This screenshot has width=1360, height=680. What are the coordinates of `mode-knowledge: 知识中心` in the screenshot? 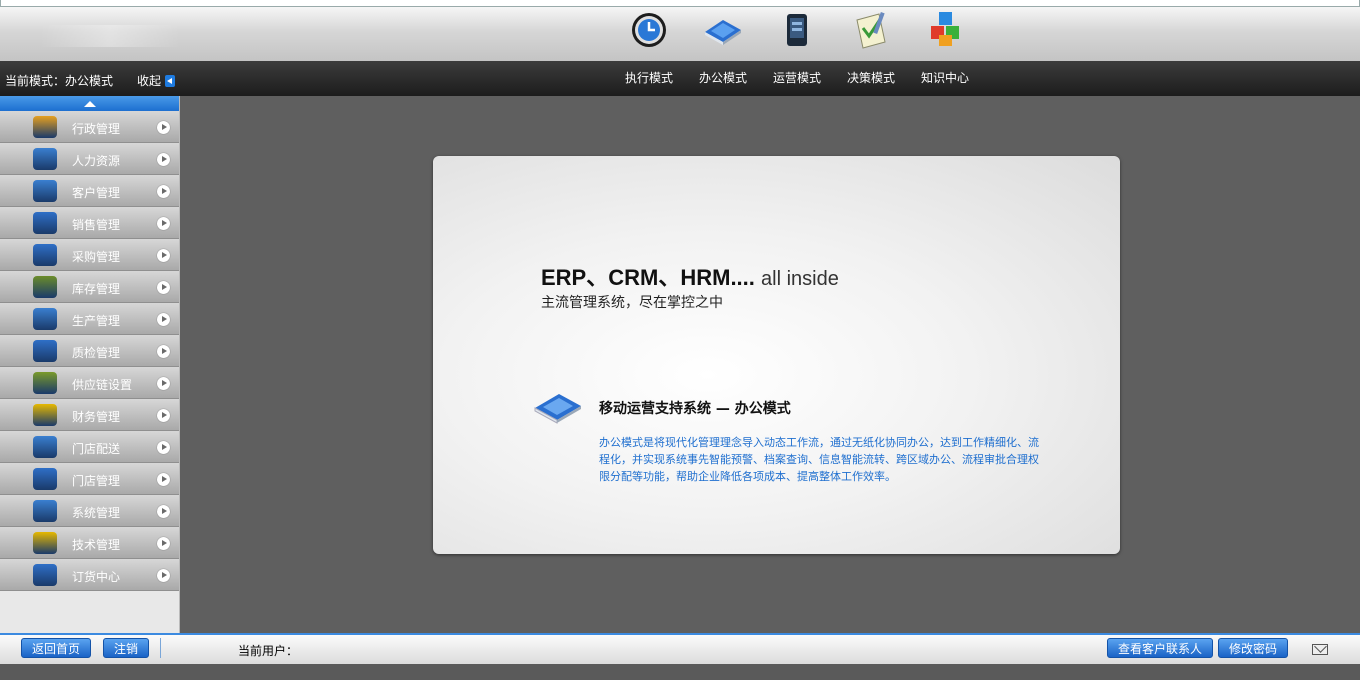 It's located at (945, 46).